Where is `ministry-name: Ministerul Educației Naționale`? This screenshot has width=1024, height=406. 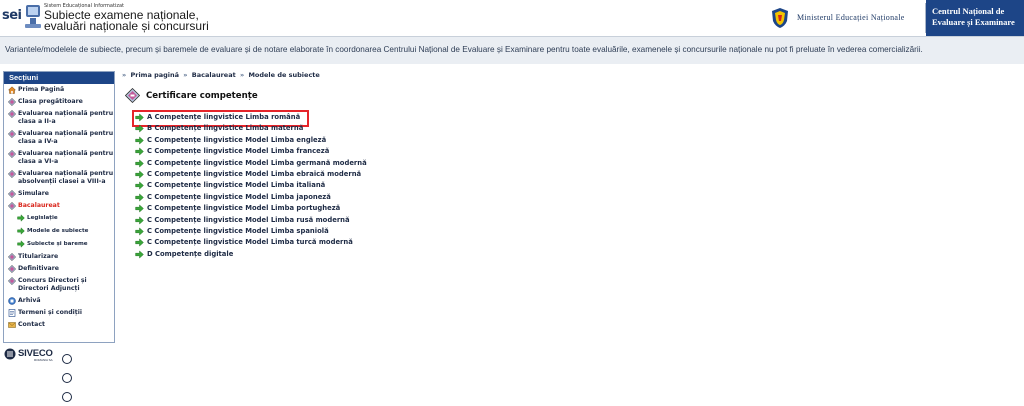 ministry-name: Ministerul Educației Naționale is located at coordinates (851, 17).